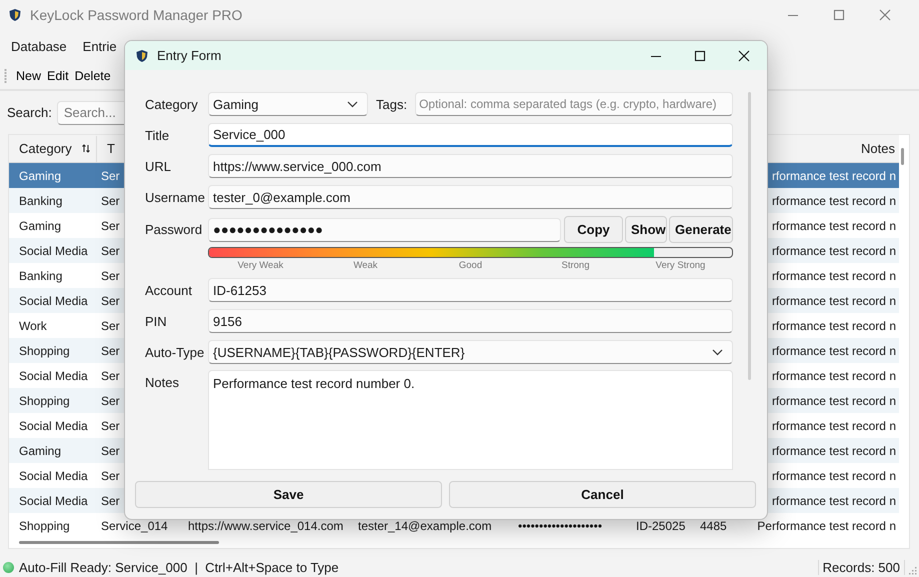 Image resolution: width=919 pixels, height=577 pixels. I want to click on dialog-title: Entry Form, so click(189, 55).